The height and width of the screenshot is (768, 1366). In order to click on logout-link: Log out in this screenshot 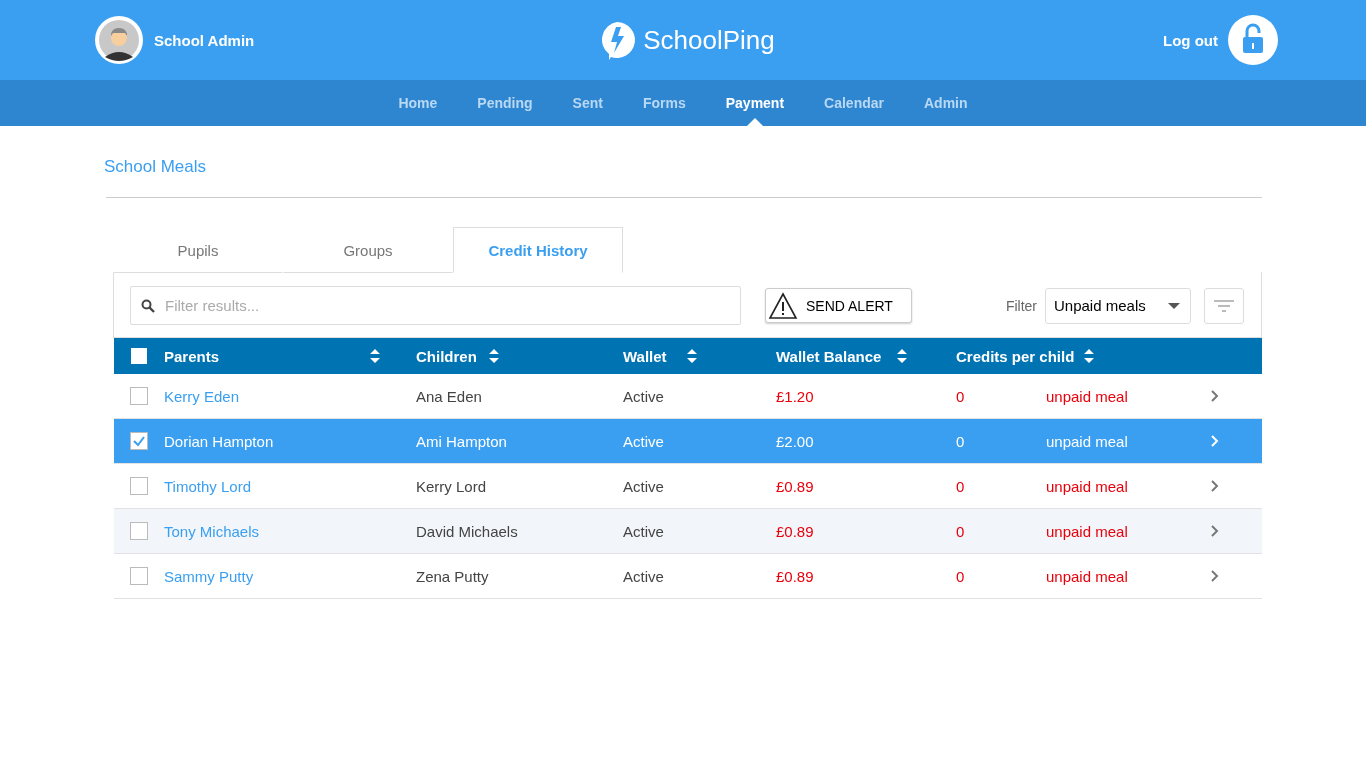, I will do `click(1190, 40)`.